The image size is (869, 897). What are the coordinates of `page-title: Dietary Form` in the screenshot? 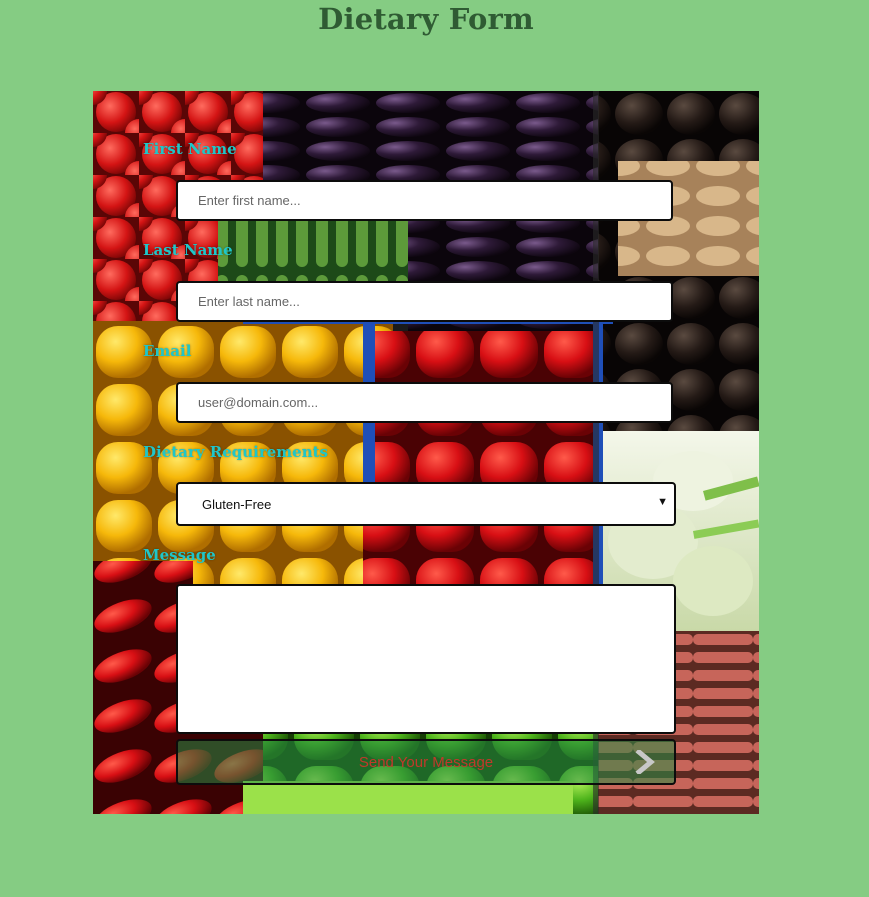 It's located at (426, 19).